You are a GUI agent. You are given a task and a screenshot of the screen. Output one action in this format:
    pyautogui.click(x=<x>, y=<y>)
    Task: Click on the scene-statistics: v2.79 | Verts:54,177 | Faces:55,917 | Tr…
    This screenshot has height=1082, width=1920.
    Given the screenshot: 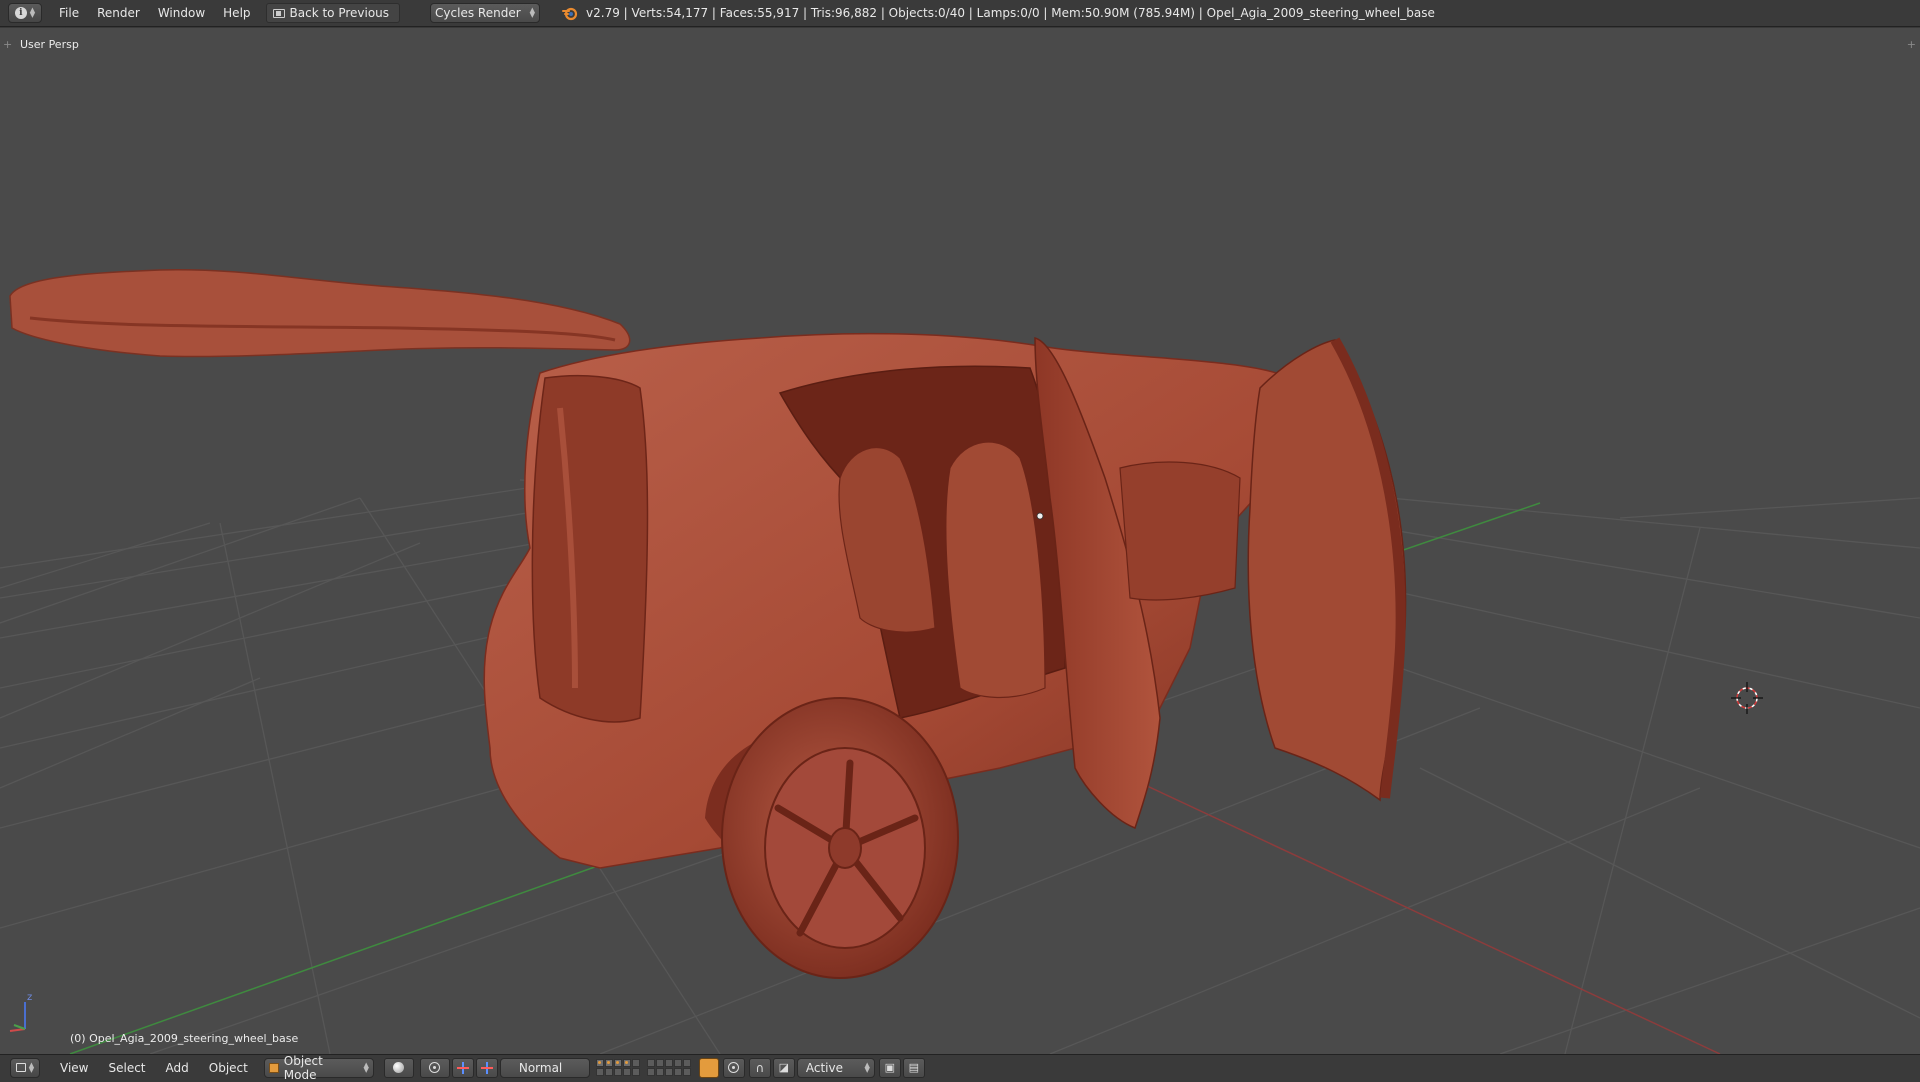 What is the action you would take?
    pyautogui.click(x=1010, y=13)
    